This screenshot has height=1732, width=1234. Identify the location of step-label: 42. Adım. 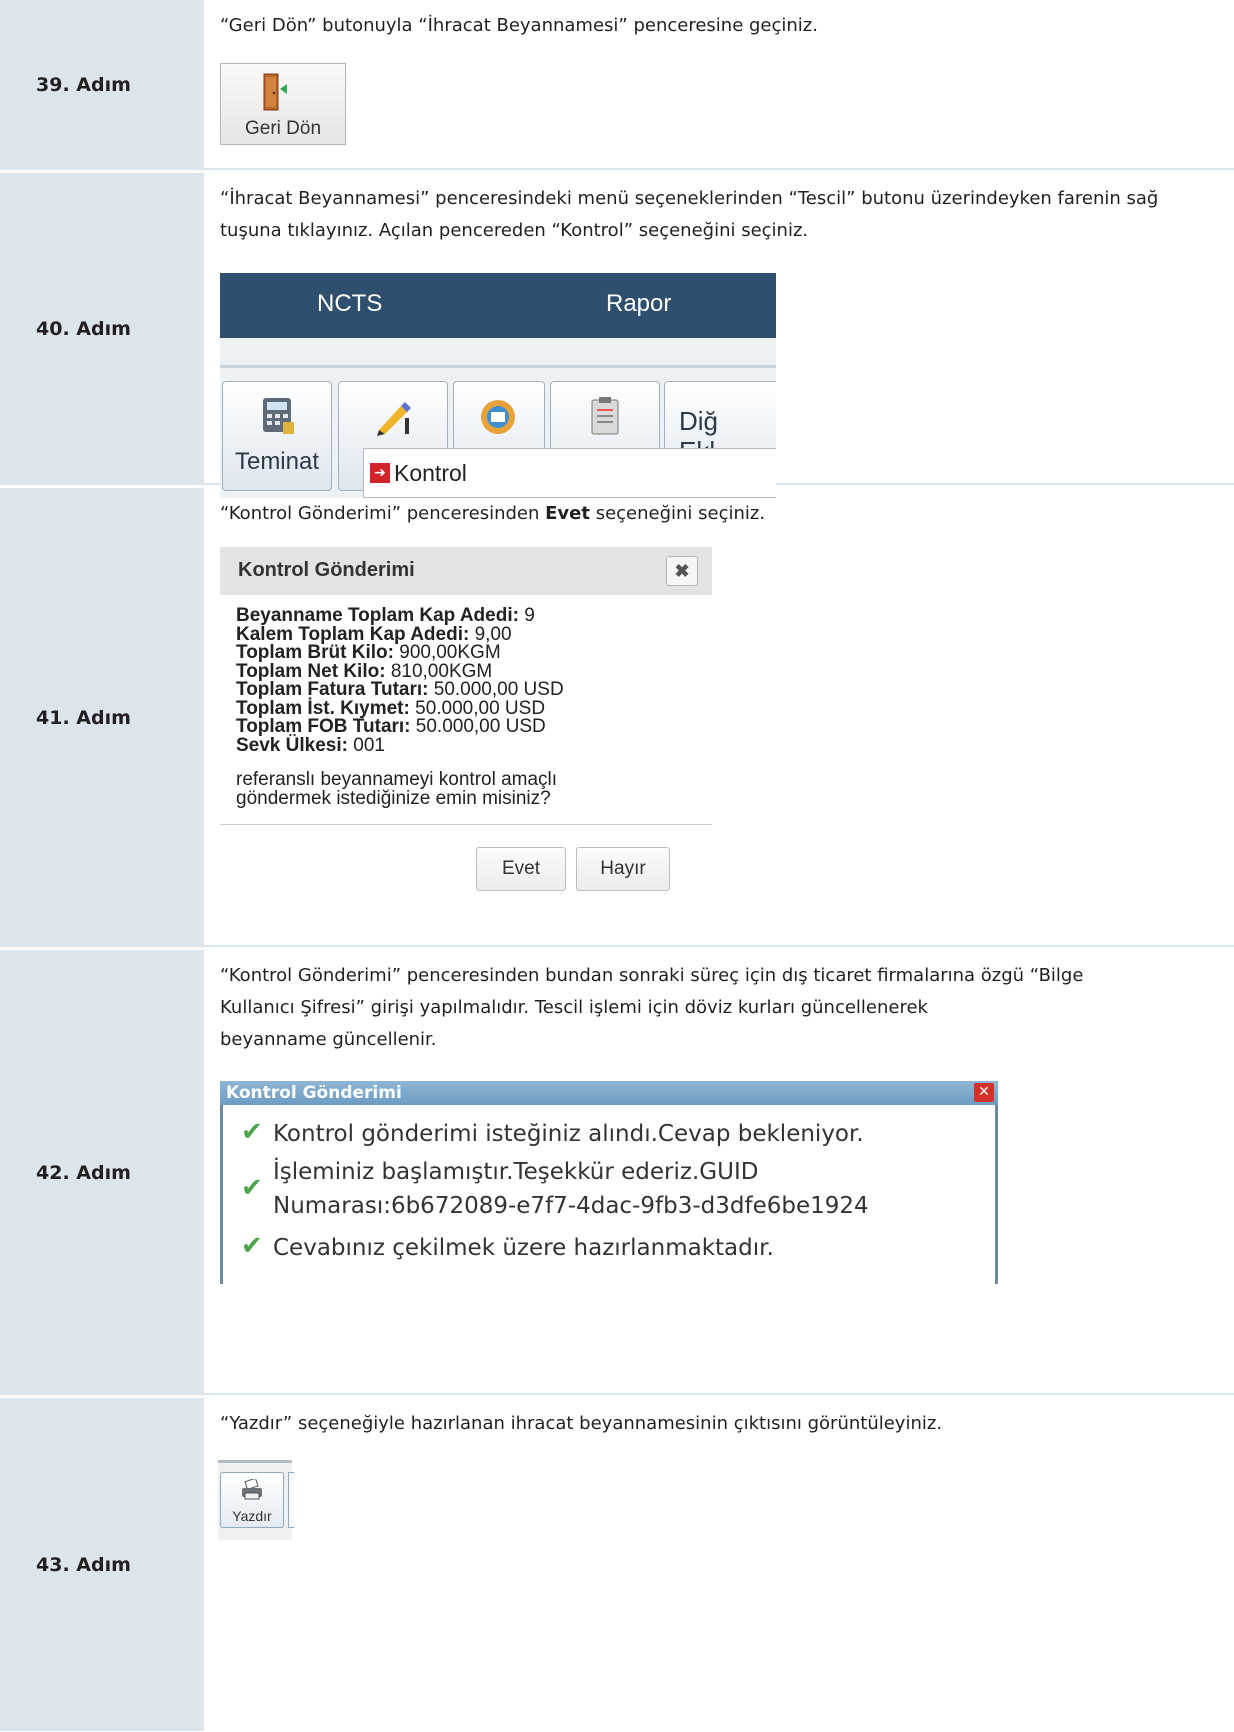
(102, 1172).